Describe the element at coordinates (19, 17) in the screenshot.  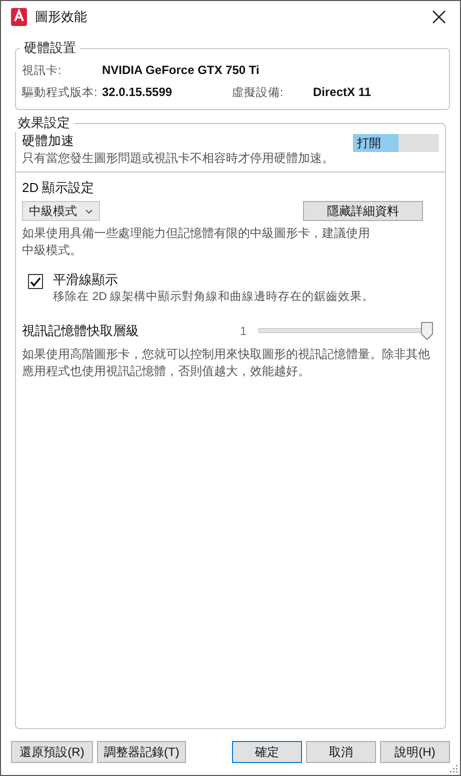
I see `app-logo-icon` at that location.